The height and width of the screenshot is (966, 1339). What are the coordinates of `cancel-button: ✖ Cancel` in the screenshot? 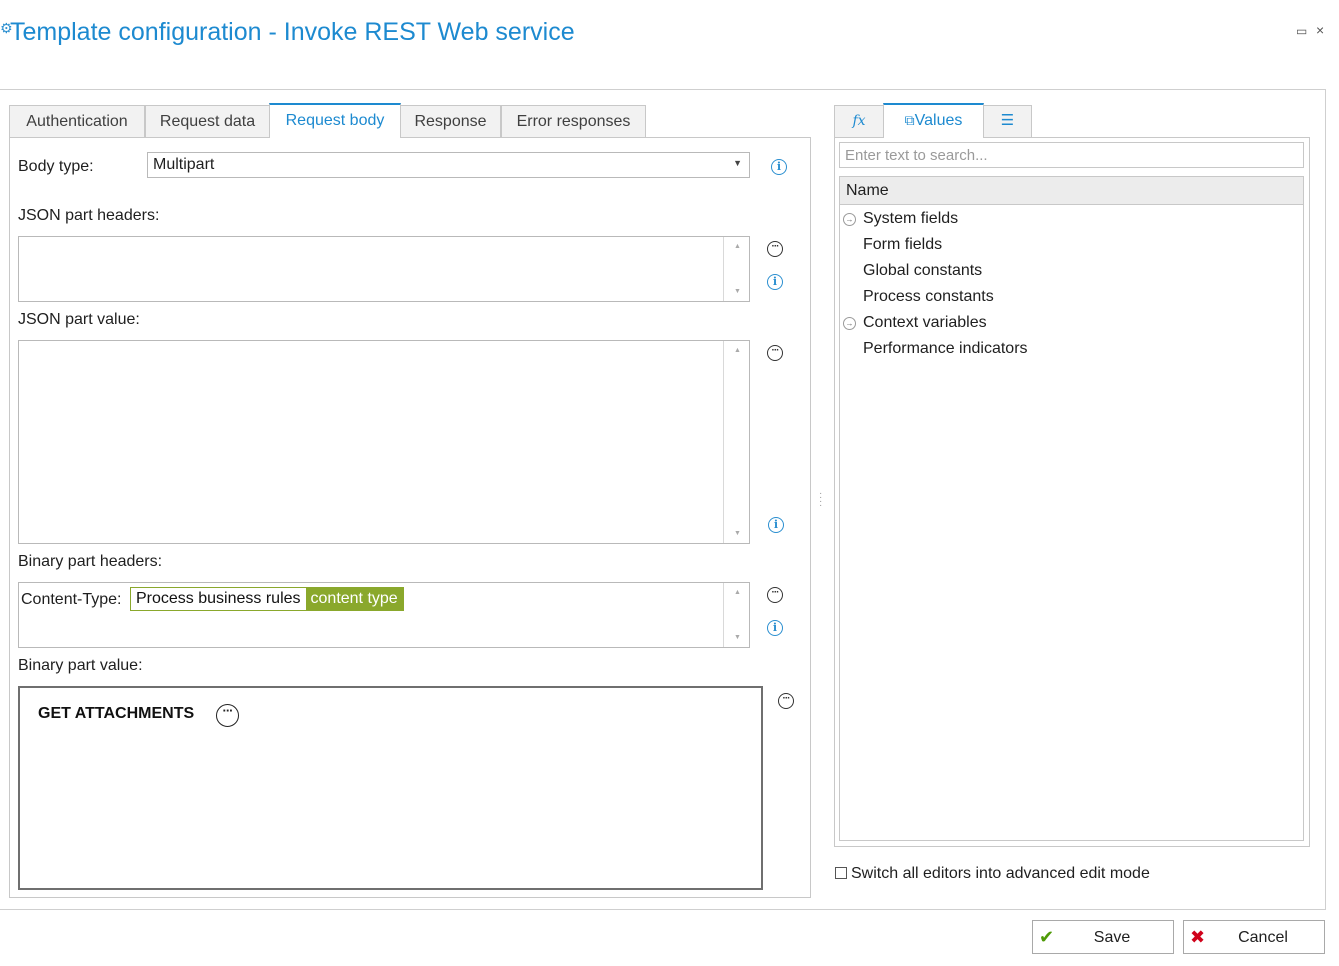 It's located at (1254, 937).